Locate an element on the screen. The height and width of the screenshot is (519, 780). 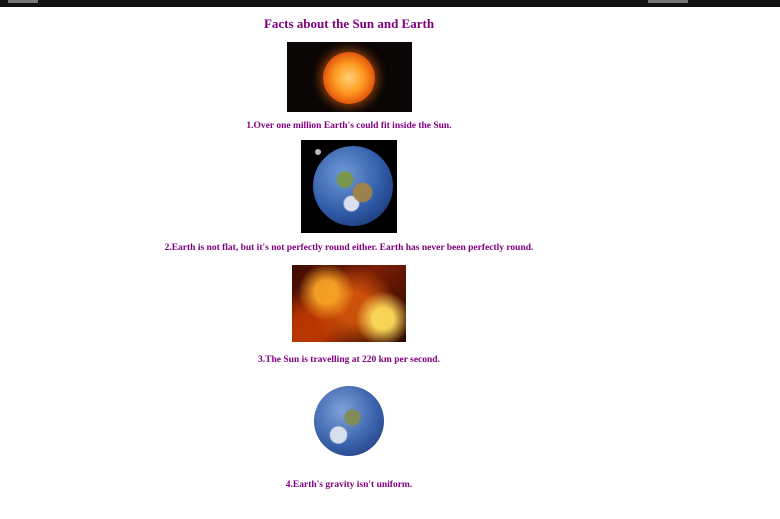
sun-image is located at coordinates (349, 77).